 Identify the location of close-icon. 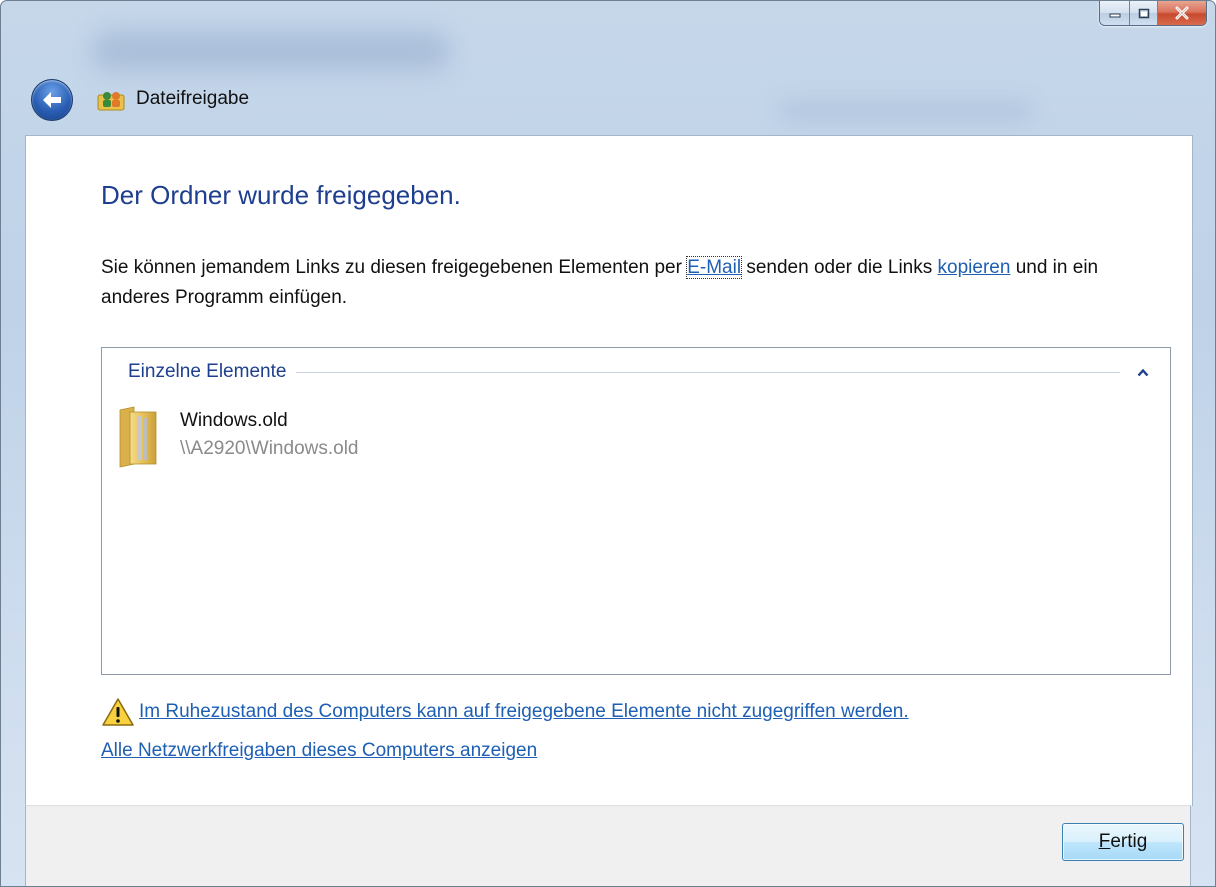
(1182, 13).